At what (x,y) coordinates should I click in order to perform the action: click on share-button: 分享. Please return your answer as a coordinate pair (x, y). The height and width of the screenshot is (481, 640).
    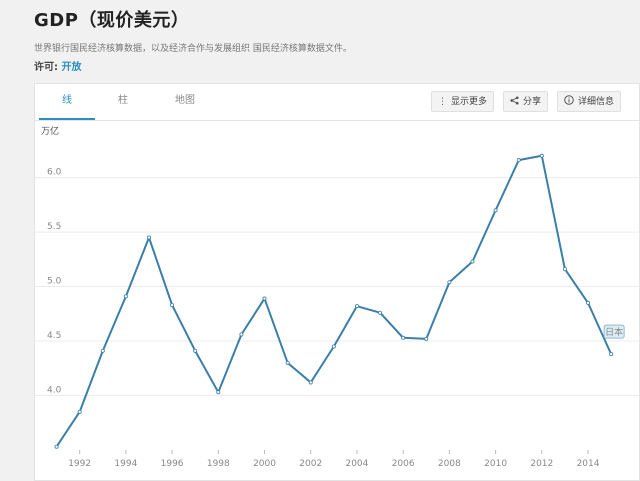
    Looking at the image, I should click on (526, 102).